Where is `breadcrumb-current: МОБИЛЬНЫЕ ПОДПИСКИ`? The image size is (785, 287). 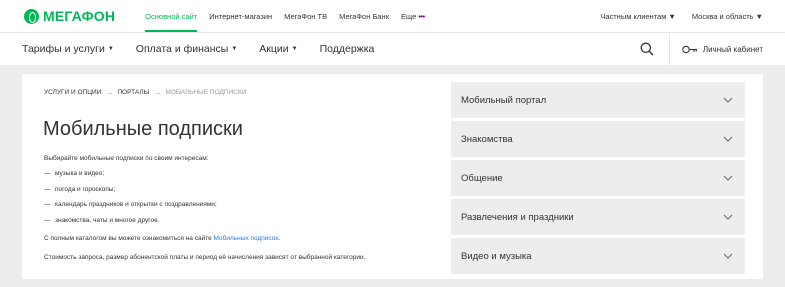
breadcrumb-current: МОБИЛЬНЫЕ ПОДПИСКИ is located at coordinates (206, 92).